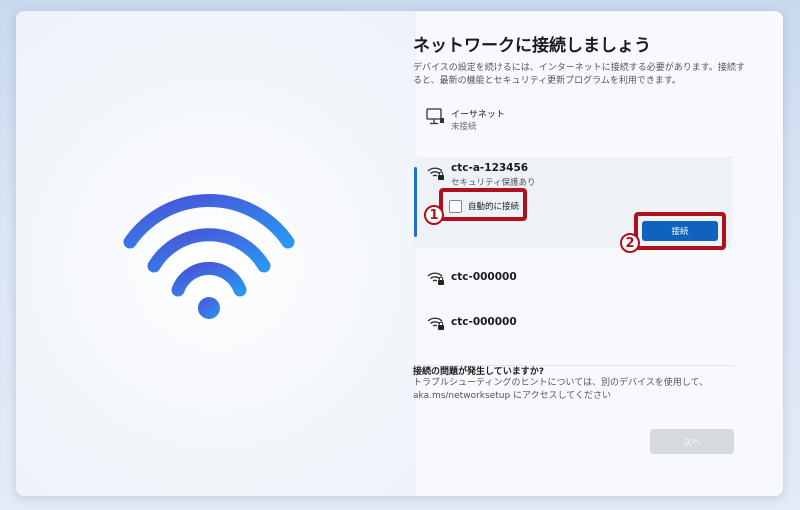  I want to click on network-security: セキュリティ保護あり, so click(493, 183).